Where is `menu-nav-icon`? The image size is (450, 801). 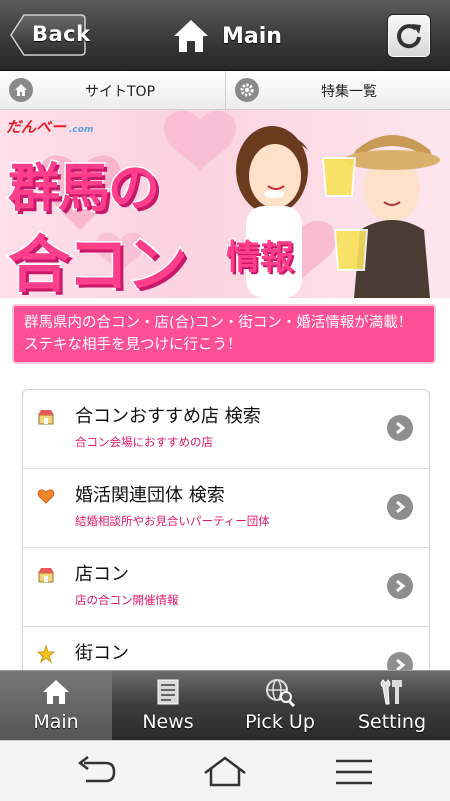 menu-nav-icon is located at coordinates (354, 772).